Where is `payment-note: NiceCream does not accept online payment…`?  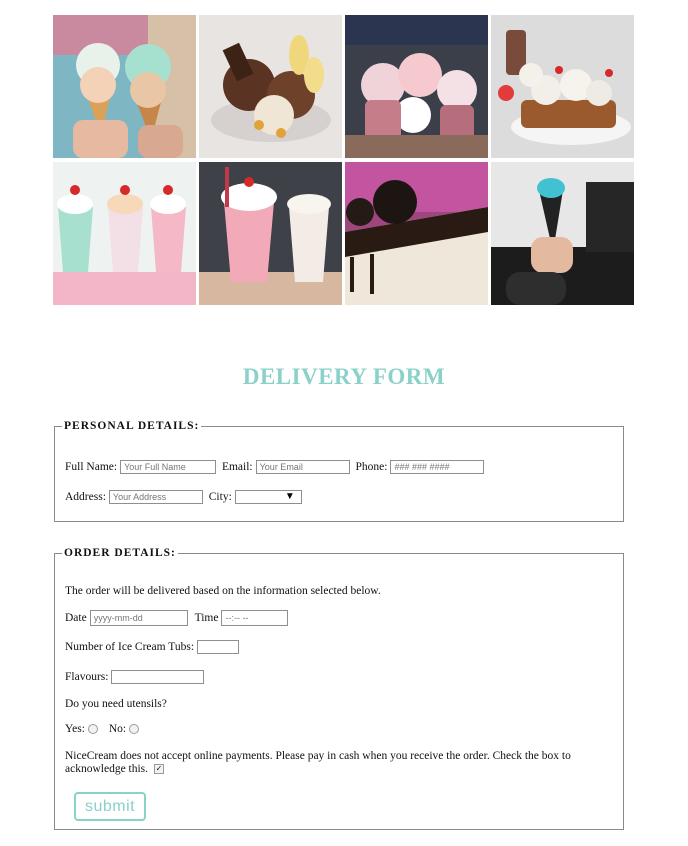
payment-note: NiceCream does not accept online payment… is located at coordinates (318, 762).